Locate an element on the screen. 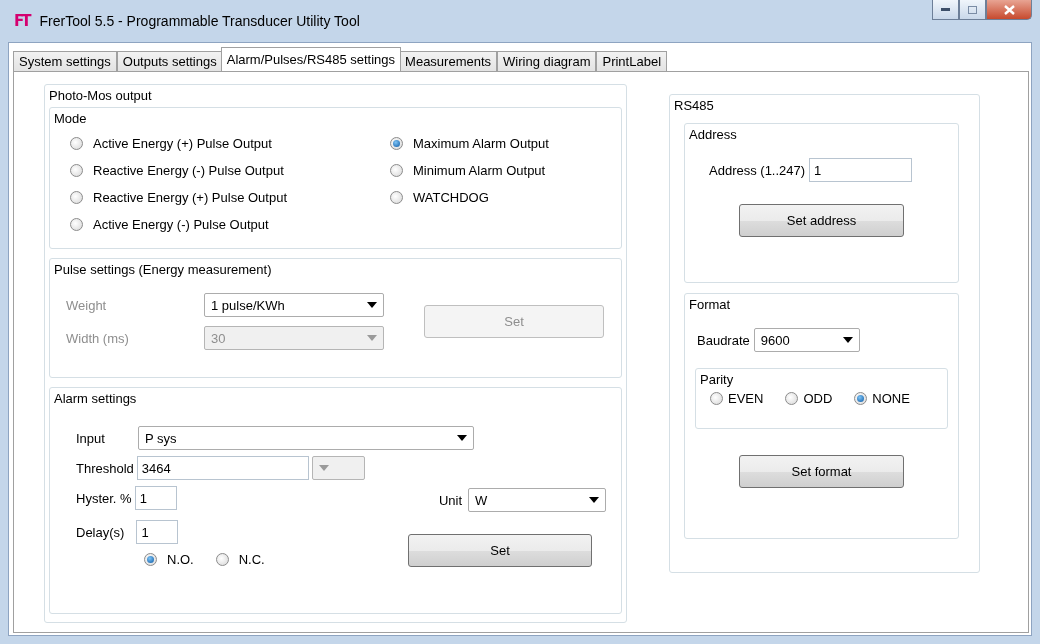 This screenshot has width=1040, height=644. tab: Alarm/Pulses/RS485 settings is located at coordinates (311, 59).